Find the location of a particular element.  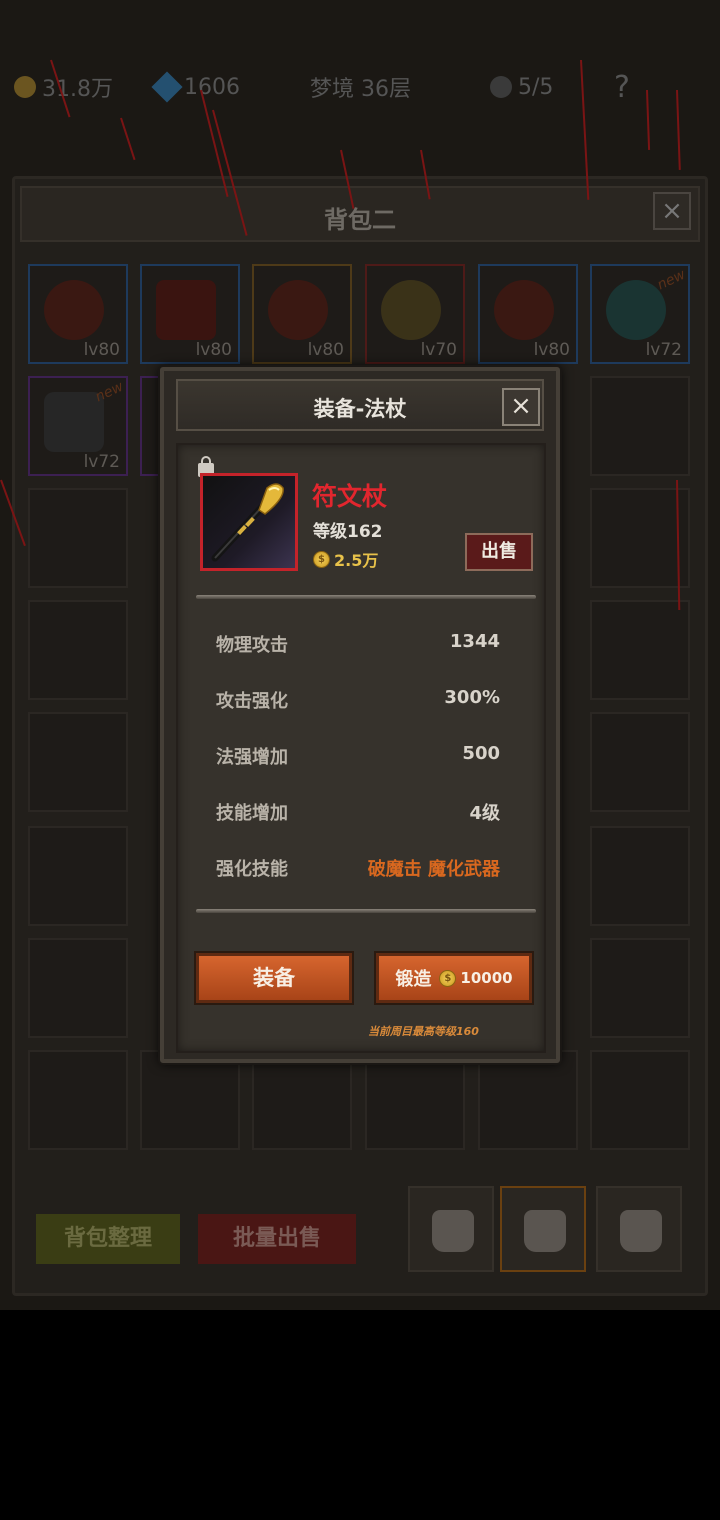

gem-value: 1606 is located at coordinates (212, 87).